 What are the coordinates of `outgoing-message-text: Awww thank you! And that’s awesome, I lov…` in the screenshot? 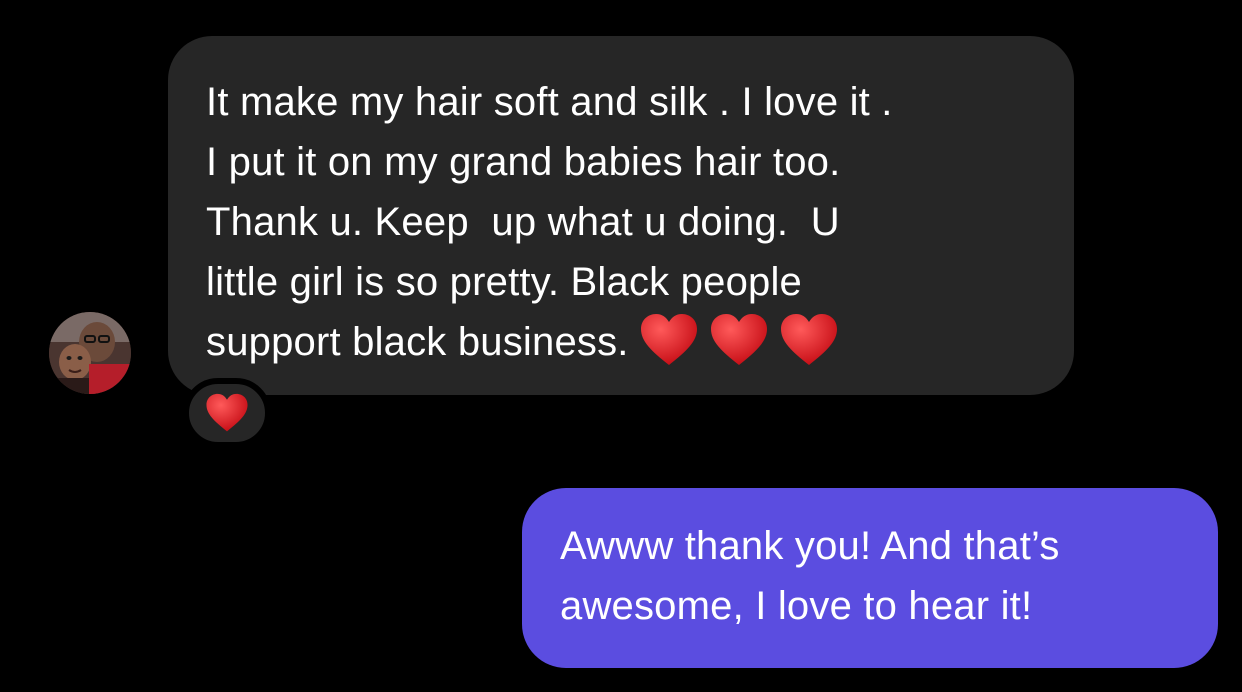 It's located at (874, 576).